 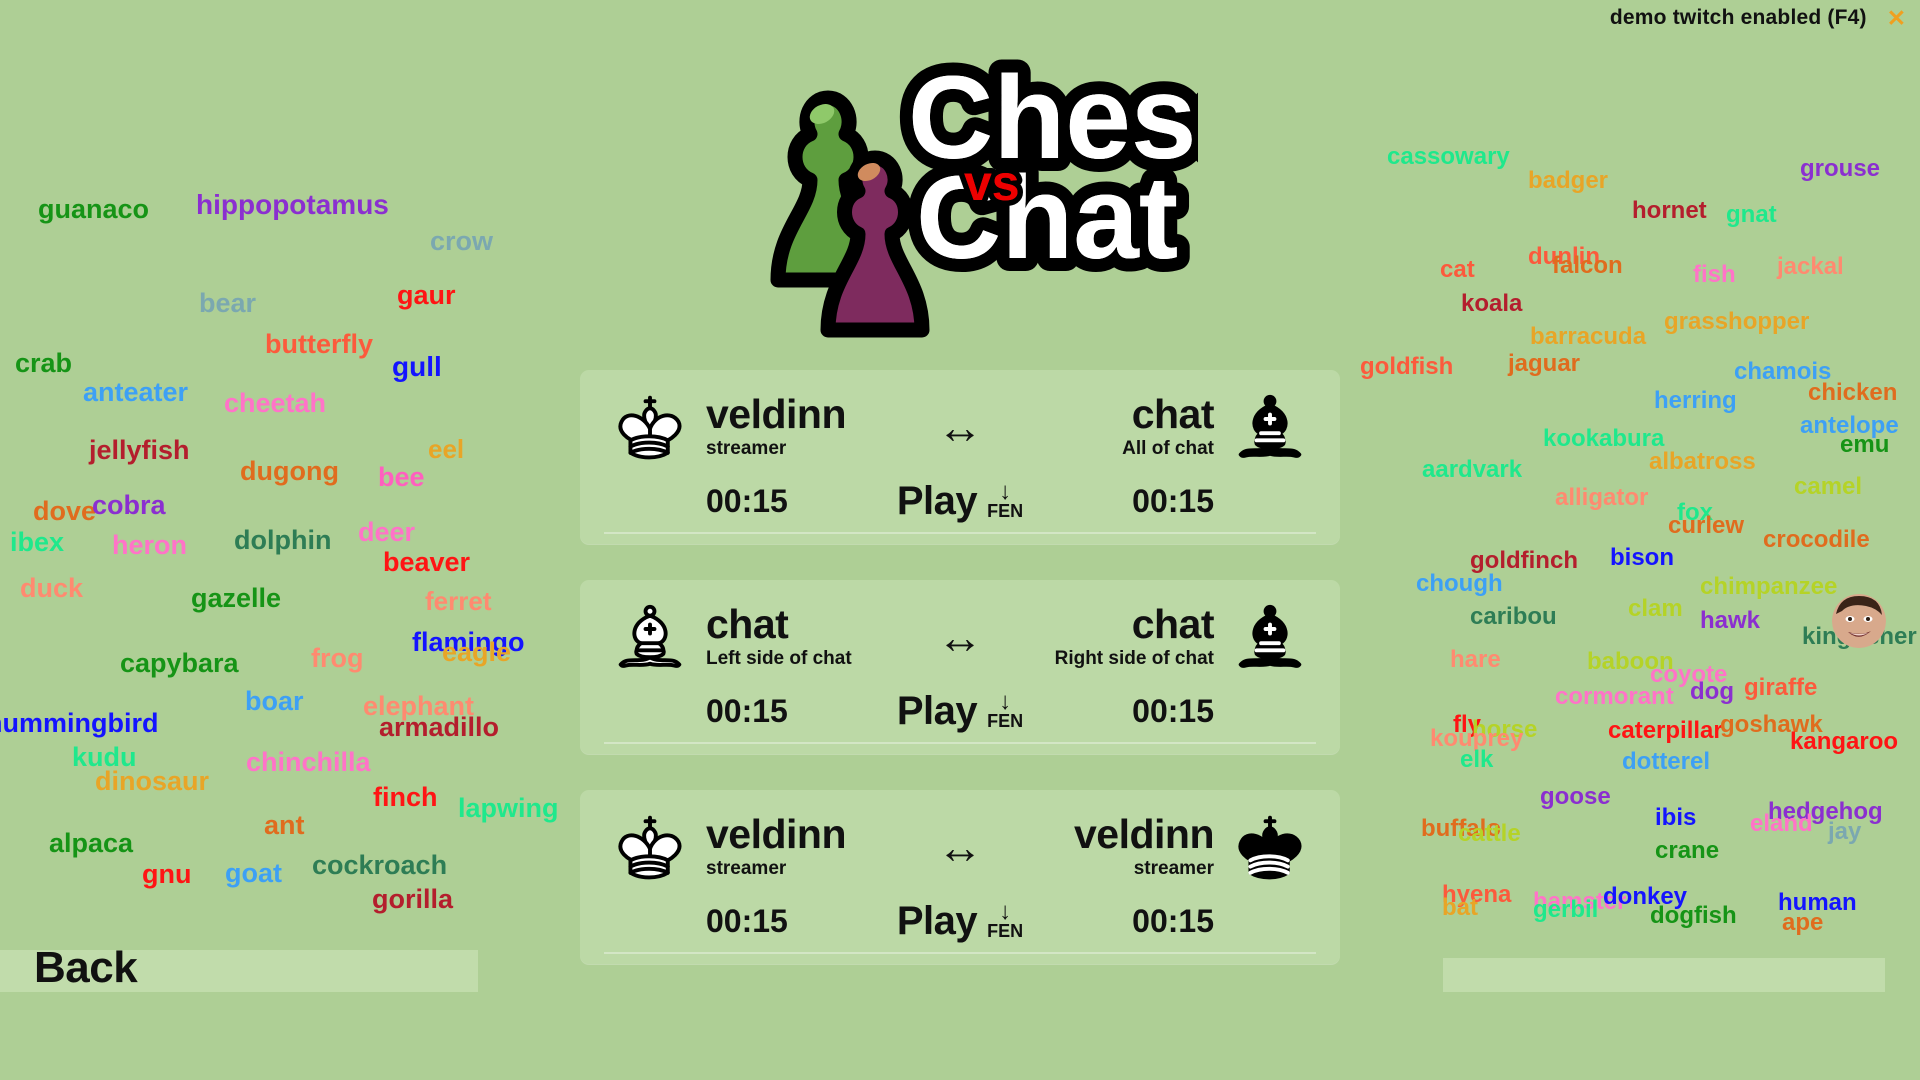 What do you see at coordinates (776, 414) in the screenshot?
I see `player-name: veldinn` at bounding box center [776, 414].